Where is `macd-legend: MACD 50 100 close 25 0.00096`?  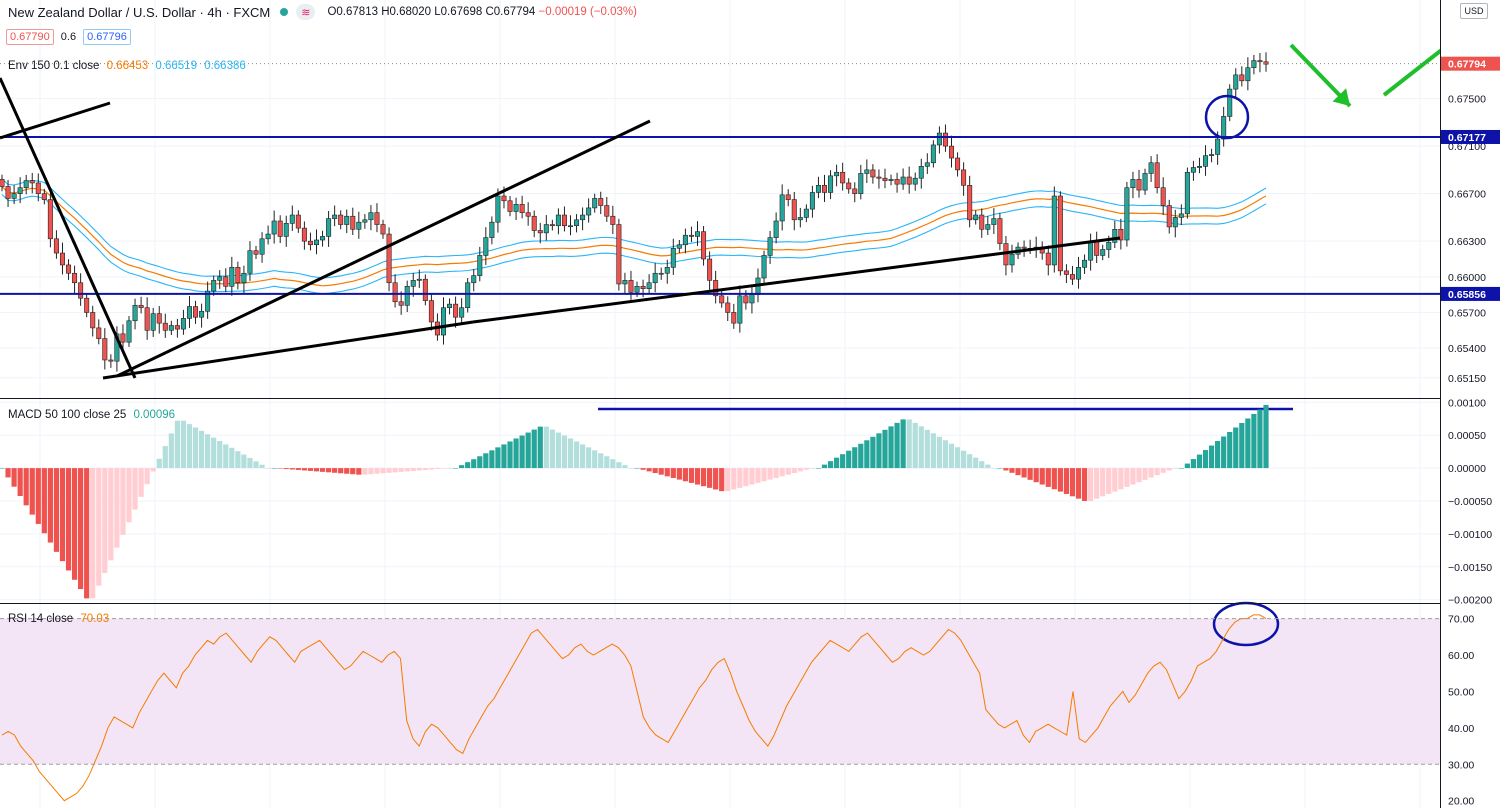 macd-legend: MACD 50 100 close 25 0.00096 is located at coordinates (91, 415).